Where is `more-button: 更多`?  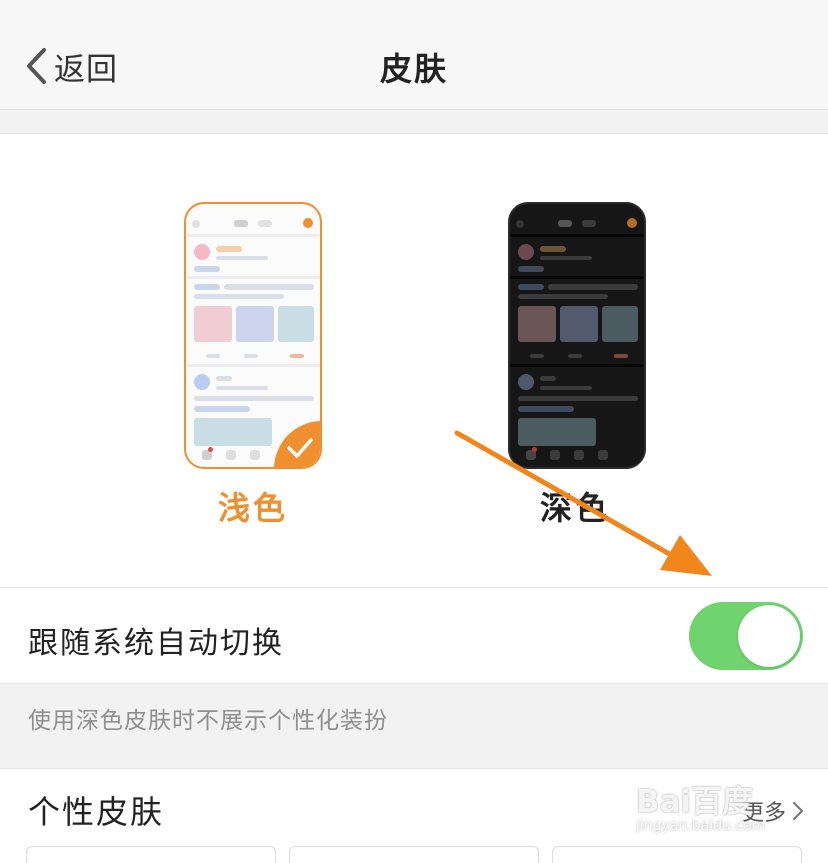 more-button: 更多 is located at coordinates (773, 811).